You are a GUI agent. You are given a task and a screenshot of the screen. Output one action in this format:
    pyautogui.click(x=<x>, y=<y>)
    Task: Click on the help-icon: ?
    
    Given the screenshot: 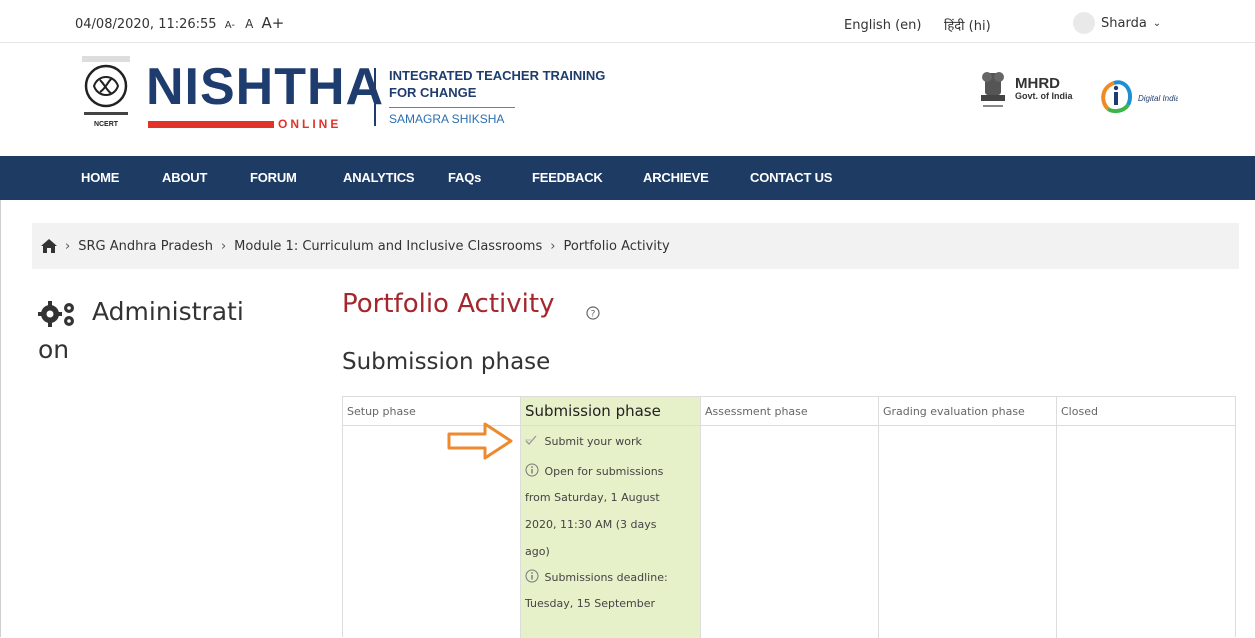 What is the action you would take?
    pyautogui.click(x=593, y=313)
    